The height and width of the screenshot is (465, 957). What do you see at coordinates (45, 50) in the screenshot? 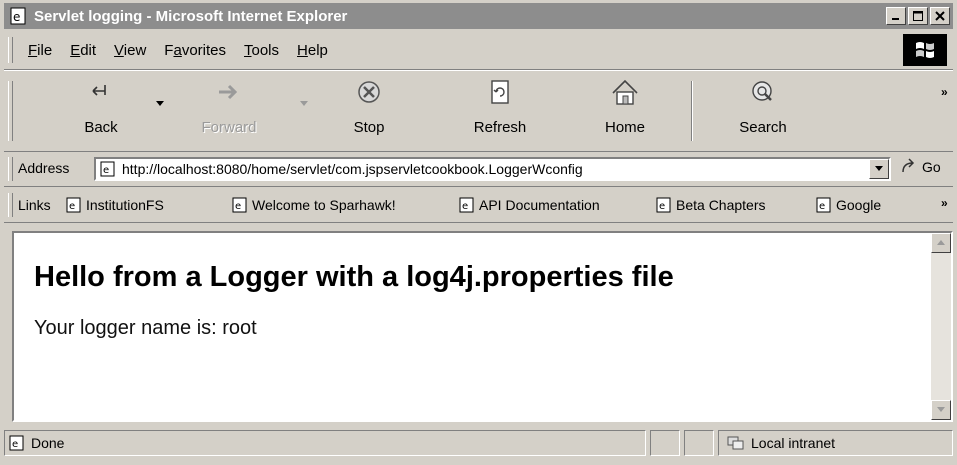
I see `menu-file-label: ile` at bounding box center [45, 50].